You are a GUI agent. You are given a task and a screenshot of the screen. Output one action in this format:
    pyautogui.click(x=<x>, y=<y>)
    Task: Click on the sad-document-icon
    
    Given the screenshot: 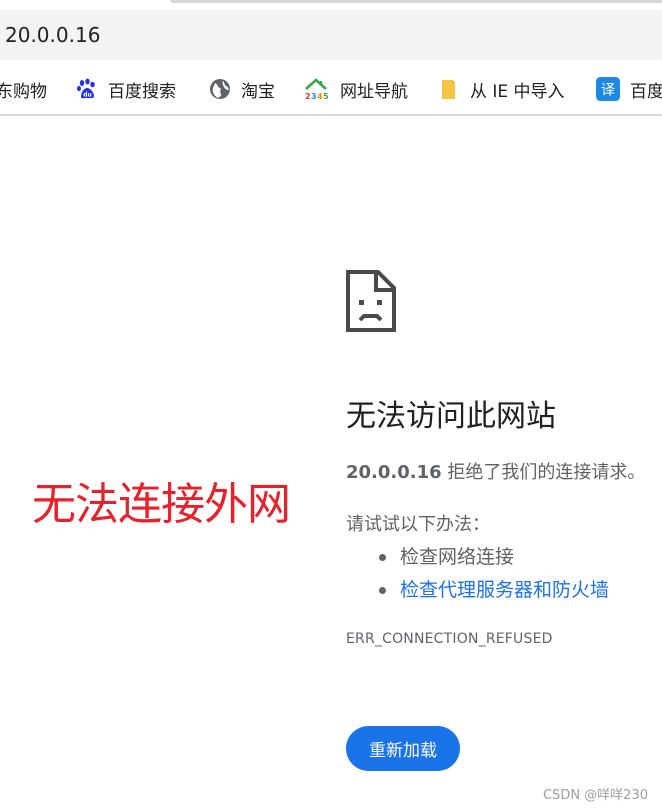 What is the action you would take?
    pyautogui.click(x=371, y=301)
    